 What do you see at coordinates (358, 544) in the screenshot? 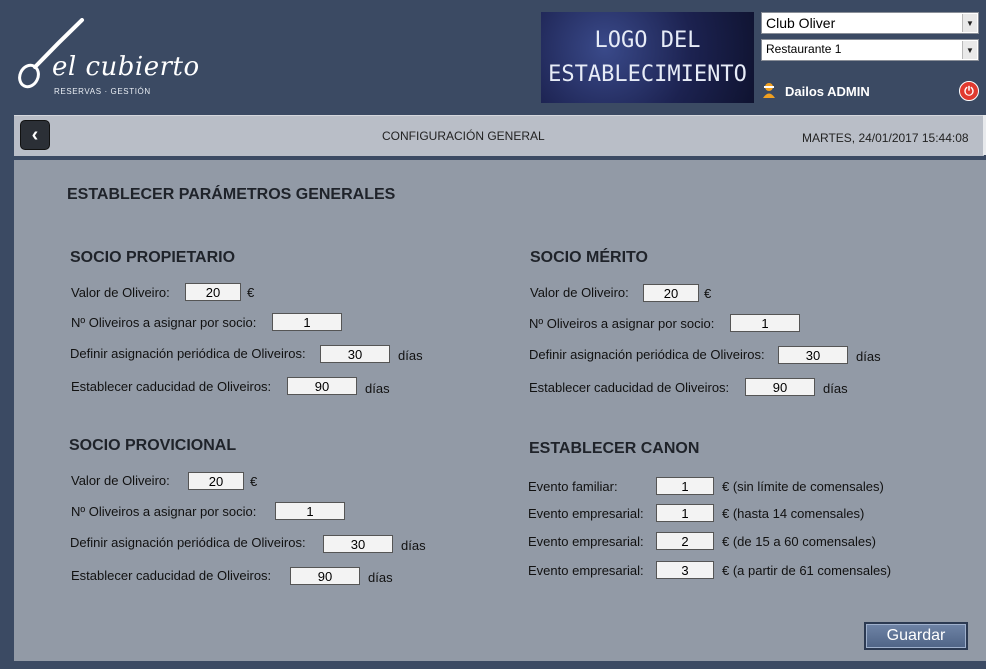
I see `provicional-periodica-input` at bounding box center [358, 544].